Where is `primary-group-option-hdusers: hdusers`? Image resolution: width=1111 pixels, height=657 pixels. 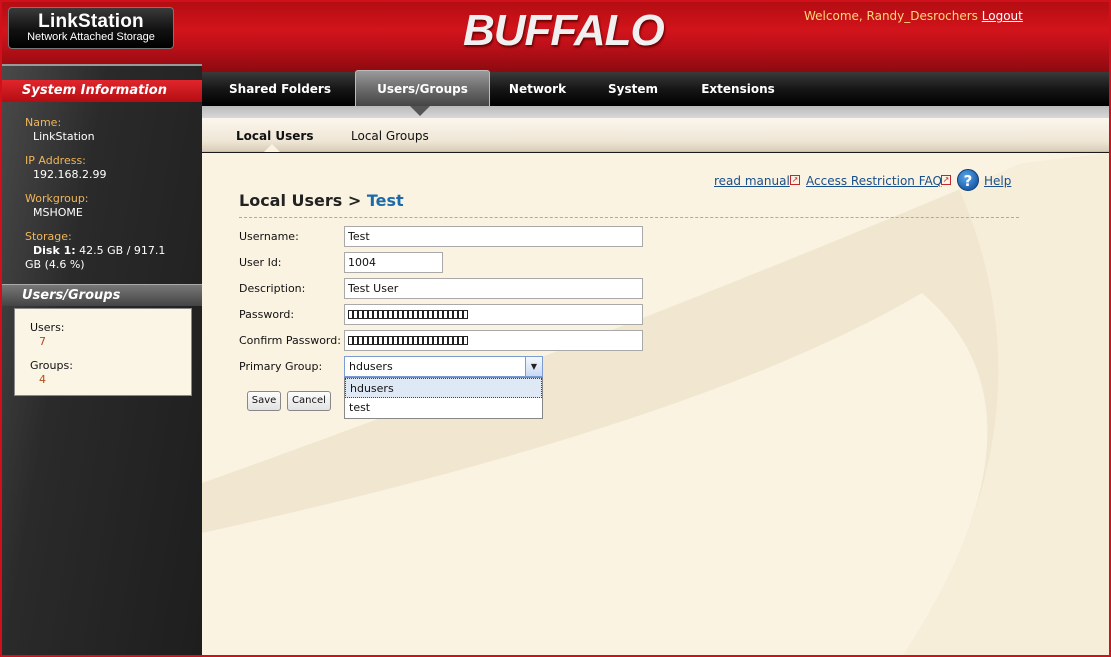 primary-group-option-hdusers: hdusers is located at coordinates (443, 388).